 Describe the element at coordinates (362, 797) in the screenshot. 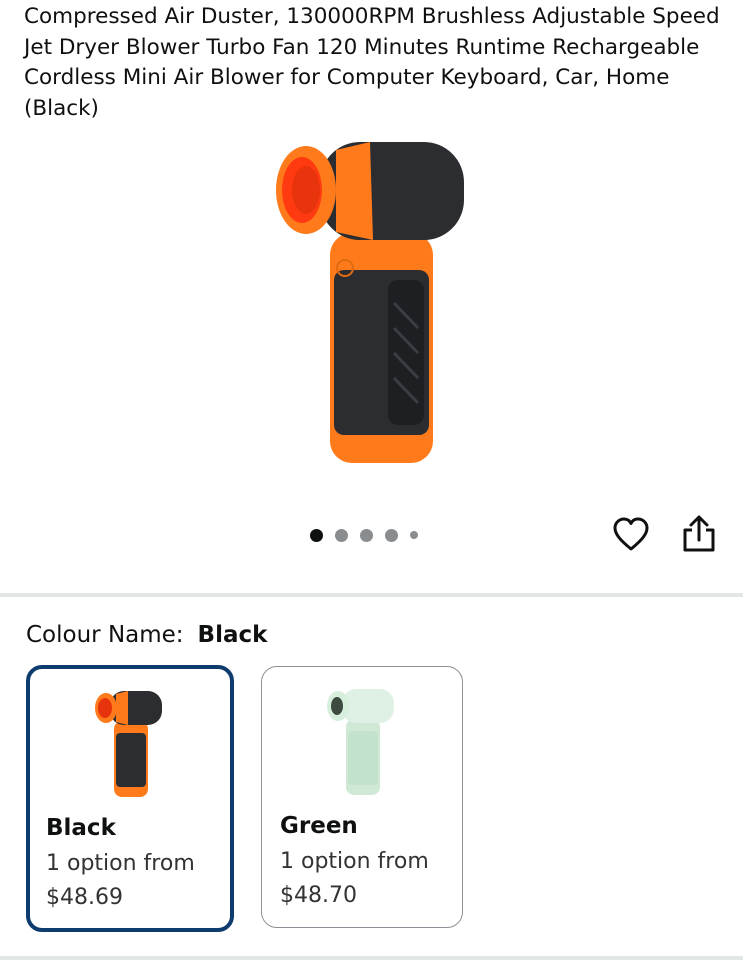

I see `colour-option-green: Green 1 option from $48.70` at that location.